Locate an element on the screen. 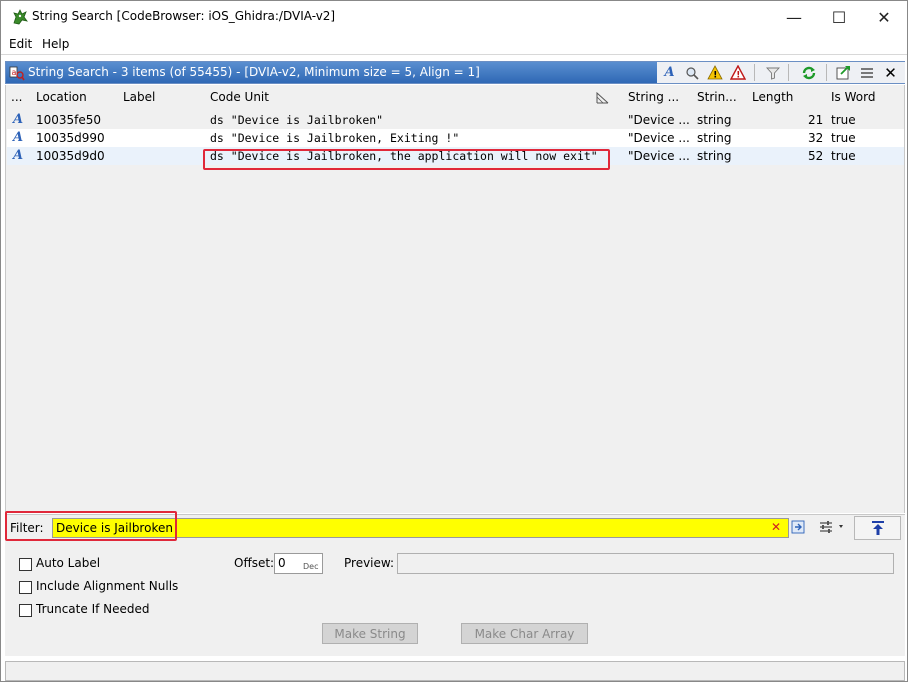  panel-toolbar: A ! ! ✕ is located at coordinates (781, 72).